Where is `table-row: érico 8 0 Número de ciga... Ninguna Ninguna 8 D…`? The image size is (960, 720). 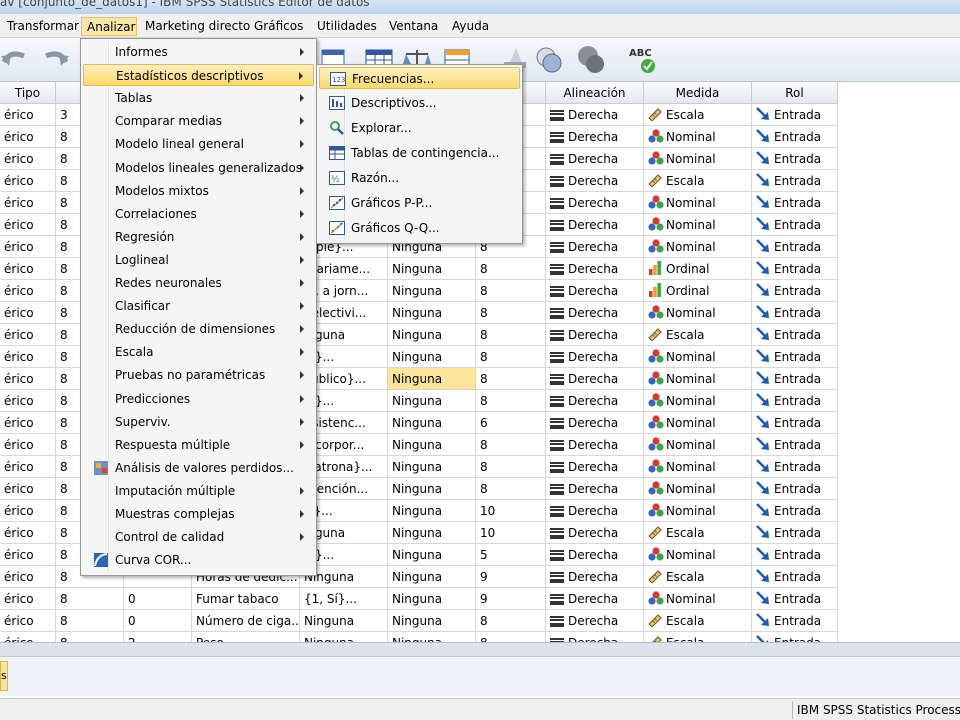 table-row: érico 8 0 Número de ciga... Ninguna Ninguna 8 D… is located at coordinates (419, 621).